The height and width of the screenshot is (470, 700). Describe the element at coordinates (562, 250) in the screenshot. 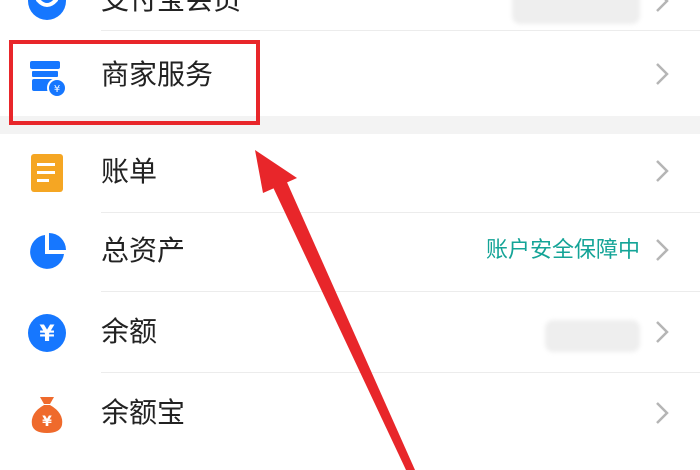

I see `security-status-text: 账户安全保障中` at that location.